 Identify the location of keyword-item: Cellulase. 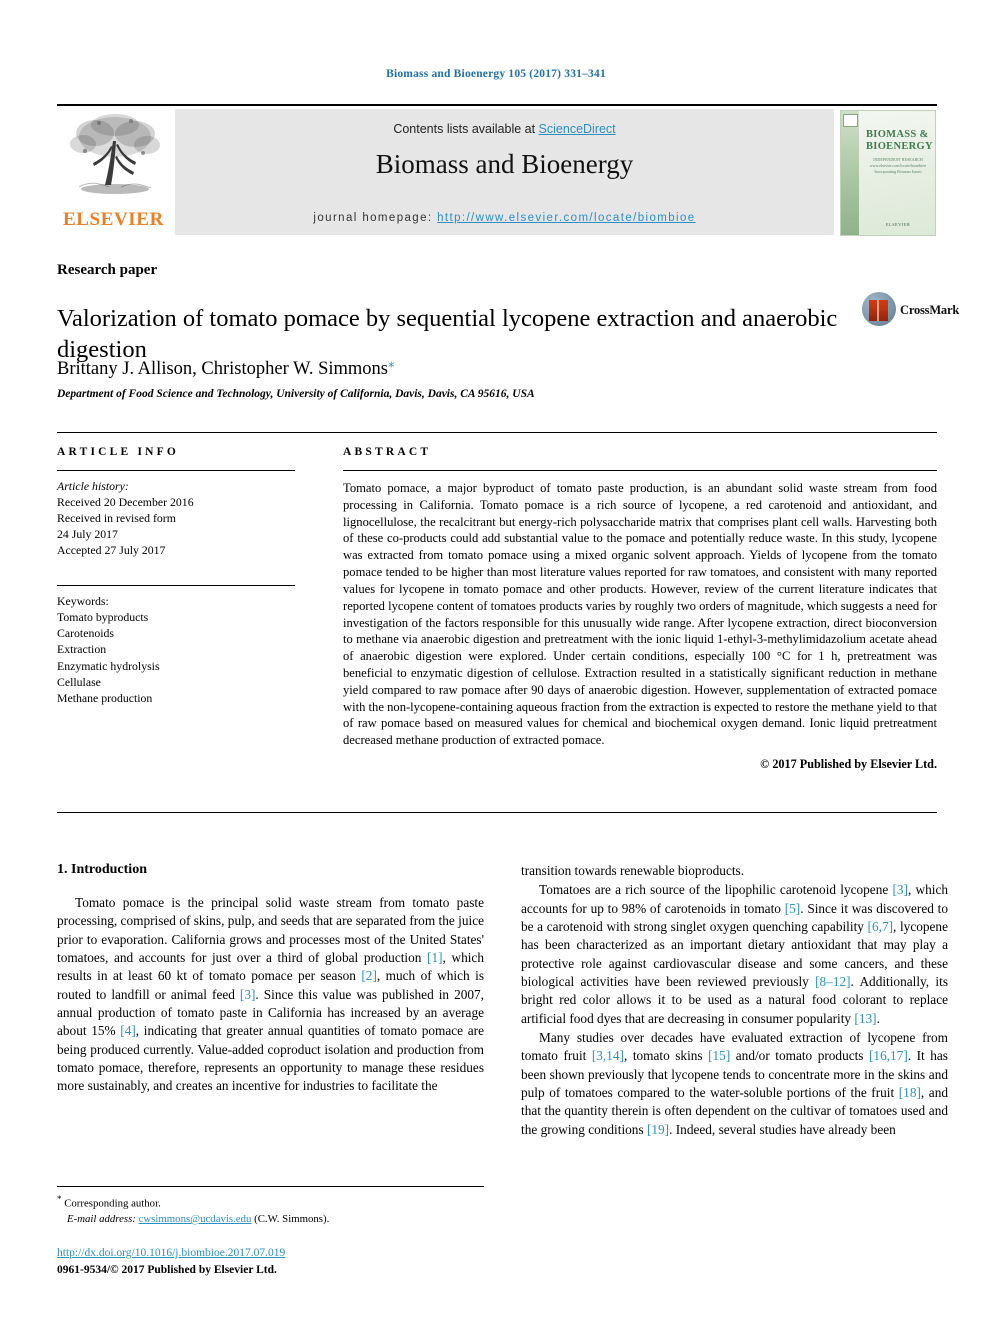
(79, 681).